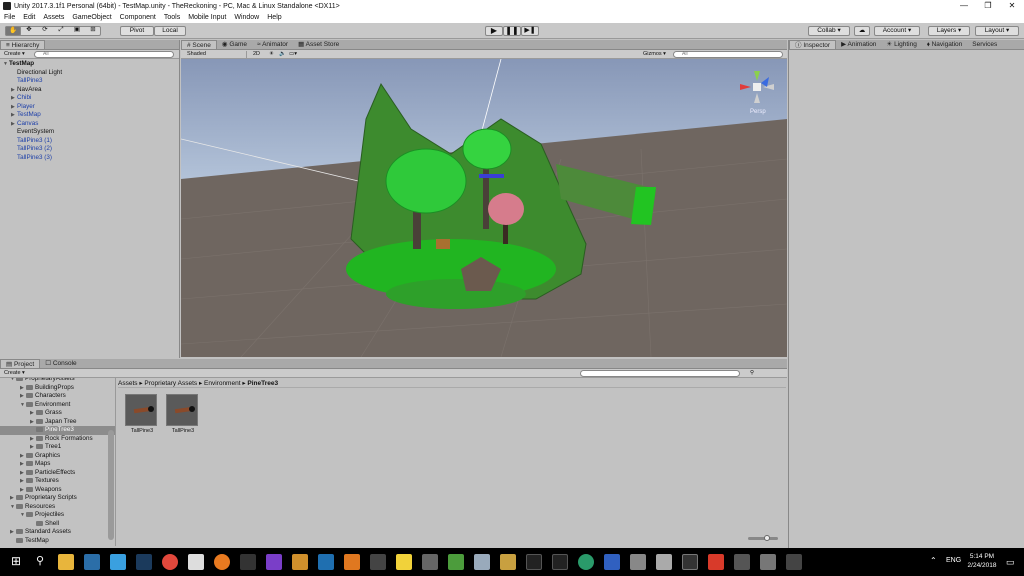 This screenshot has height=576, width=1024. I want to click on notification-icon: ▭, so click(1010, 562).